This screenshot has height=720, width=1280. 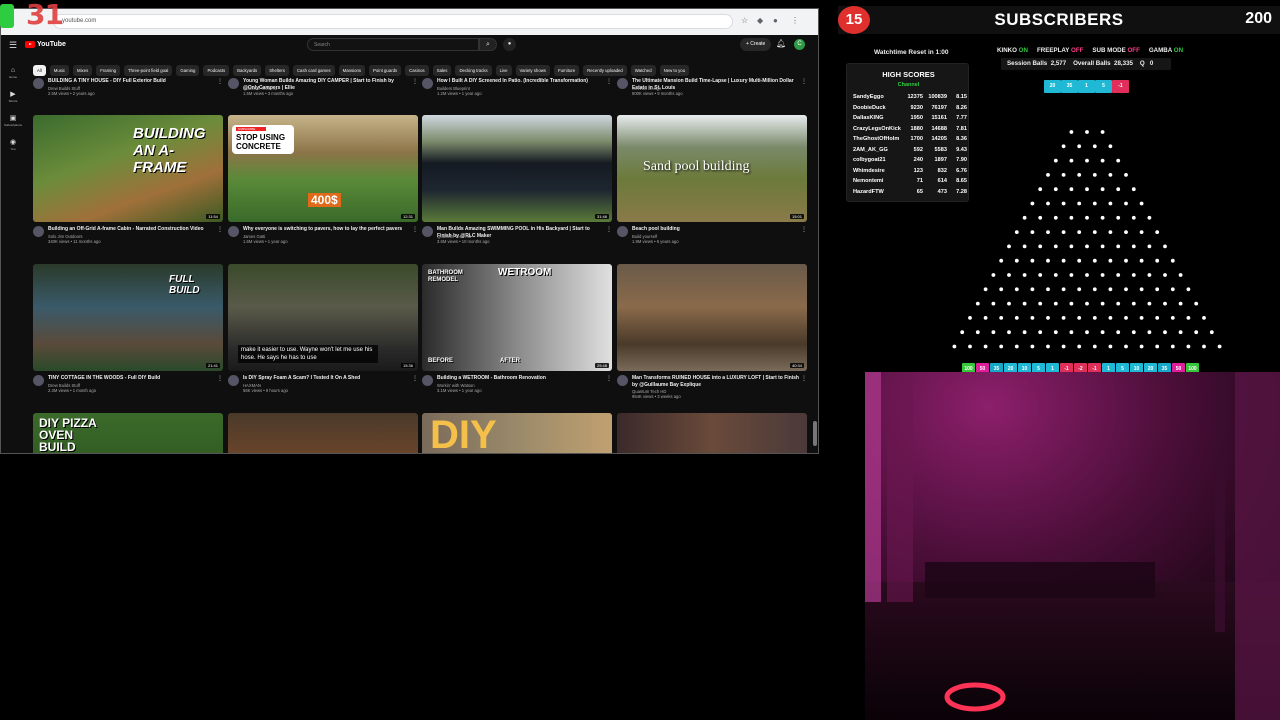 I want to click on video-thumbnail: DIY PIZZA OVEN BUILD, so click(x=128, y=433).